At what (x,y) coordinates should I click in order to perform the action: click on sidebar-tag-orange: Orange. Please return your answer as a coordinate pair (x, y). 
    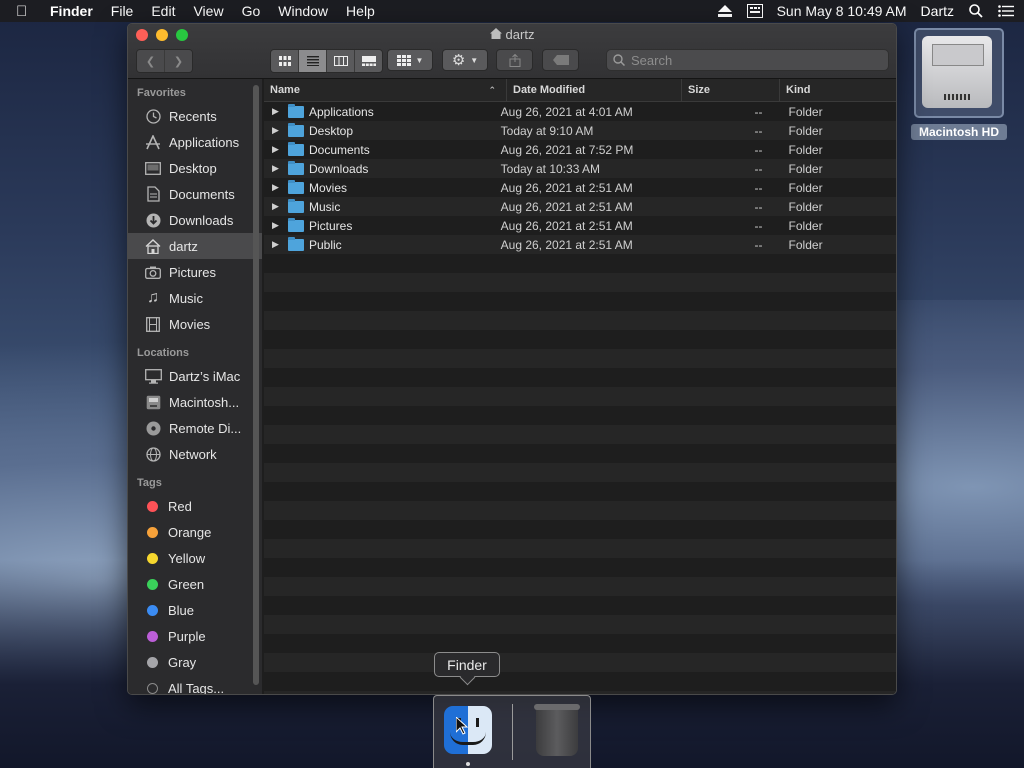
    Looking at the image, I should click on (195, 532).